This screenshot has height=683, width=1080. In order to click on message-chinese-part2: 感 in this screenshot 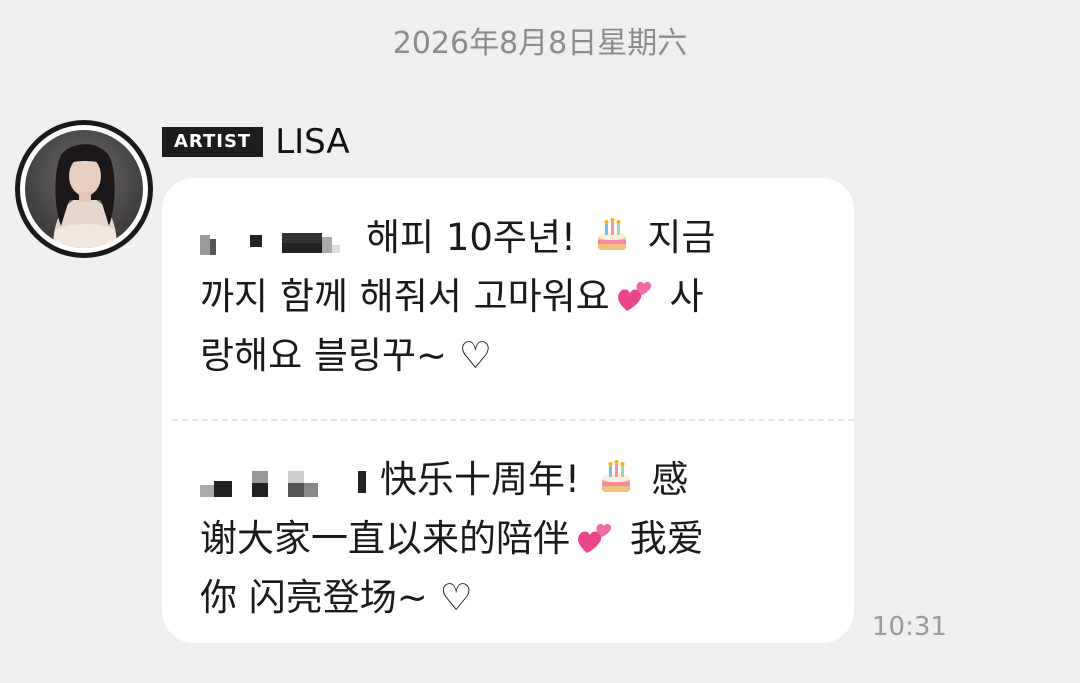, I will do `click(670, 479)`.